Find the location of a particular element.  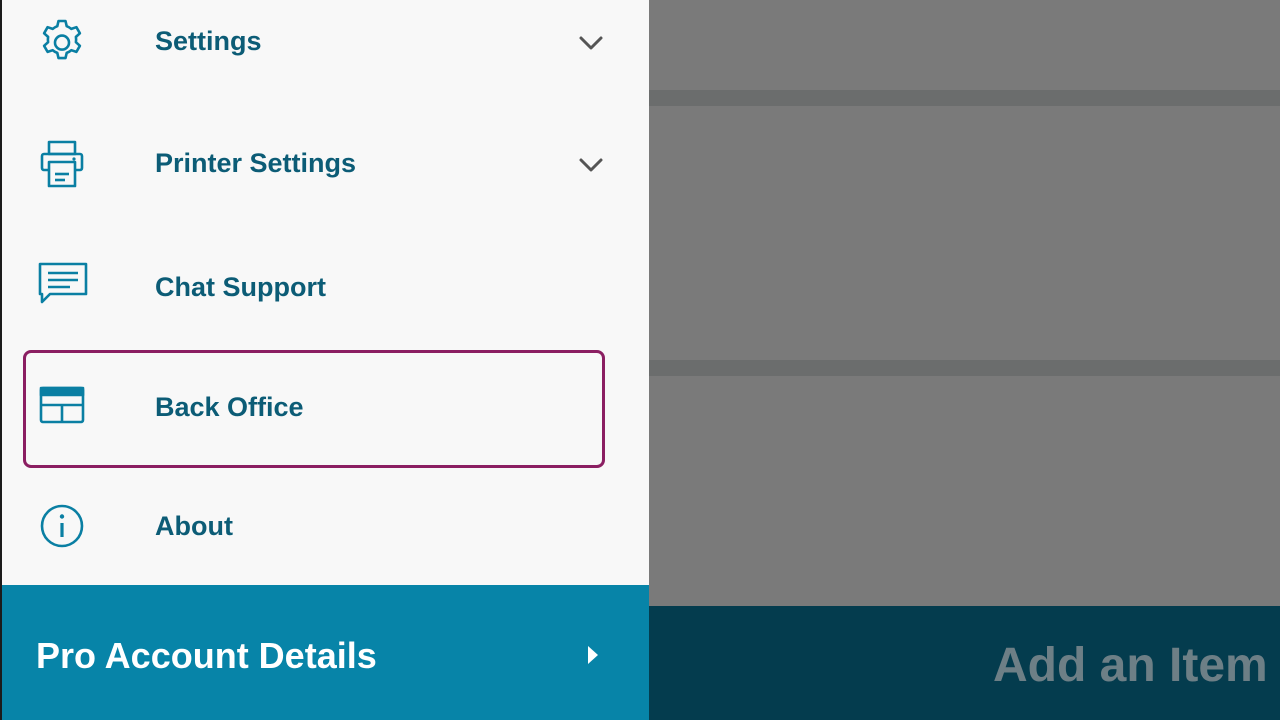

menu-item-about: About is located at coordinates (325, 525).